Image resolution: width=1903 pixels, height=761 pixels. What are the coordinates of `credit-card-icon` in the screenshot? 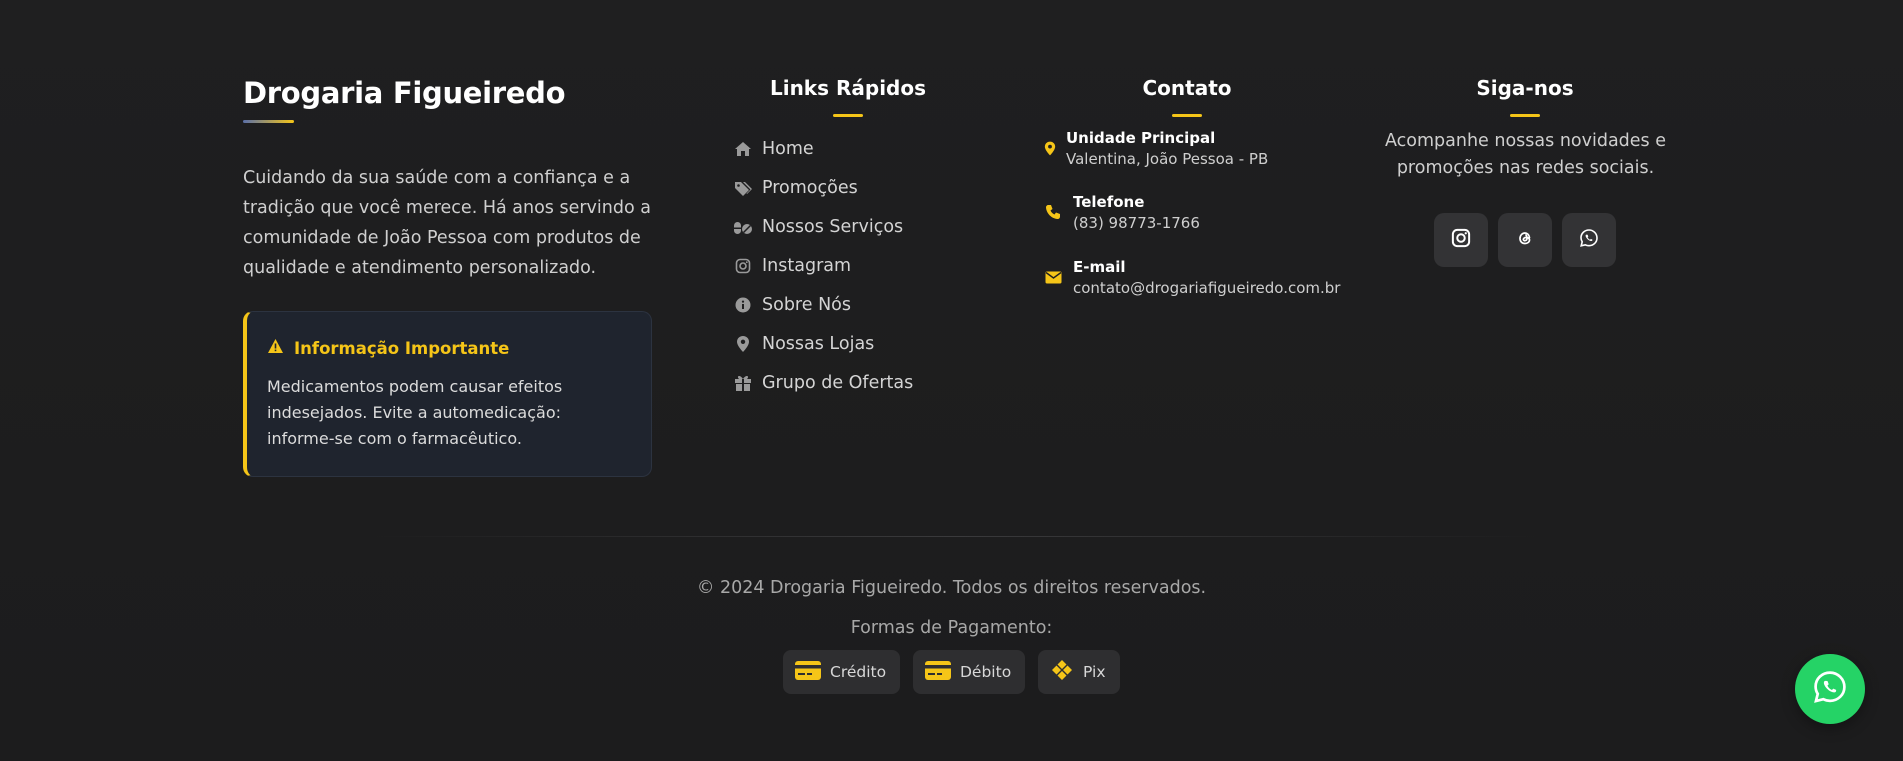 It's located at (808, 672).